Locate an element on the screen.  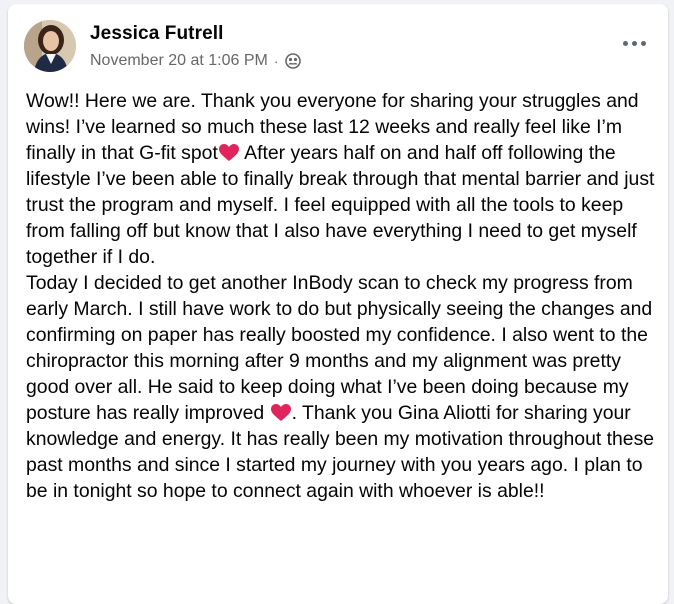
author-name: Jessica Futrell is located at coordinates (157, 34).